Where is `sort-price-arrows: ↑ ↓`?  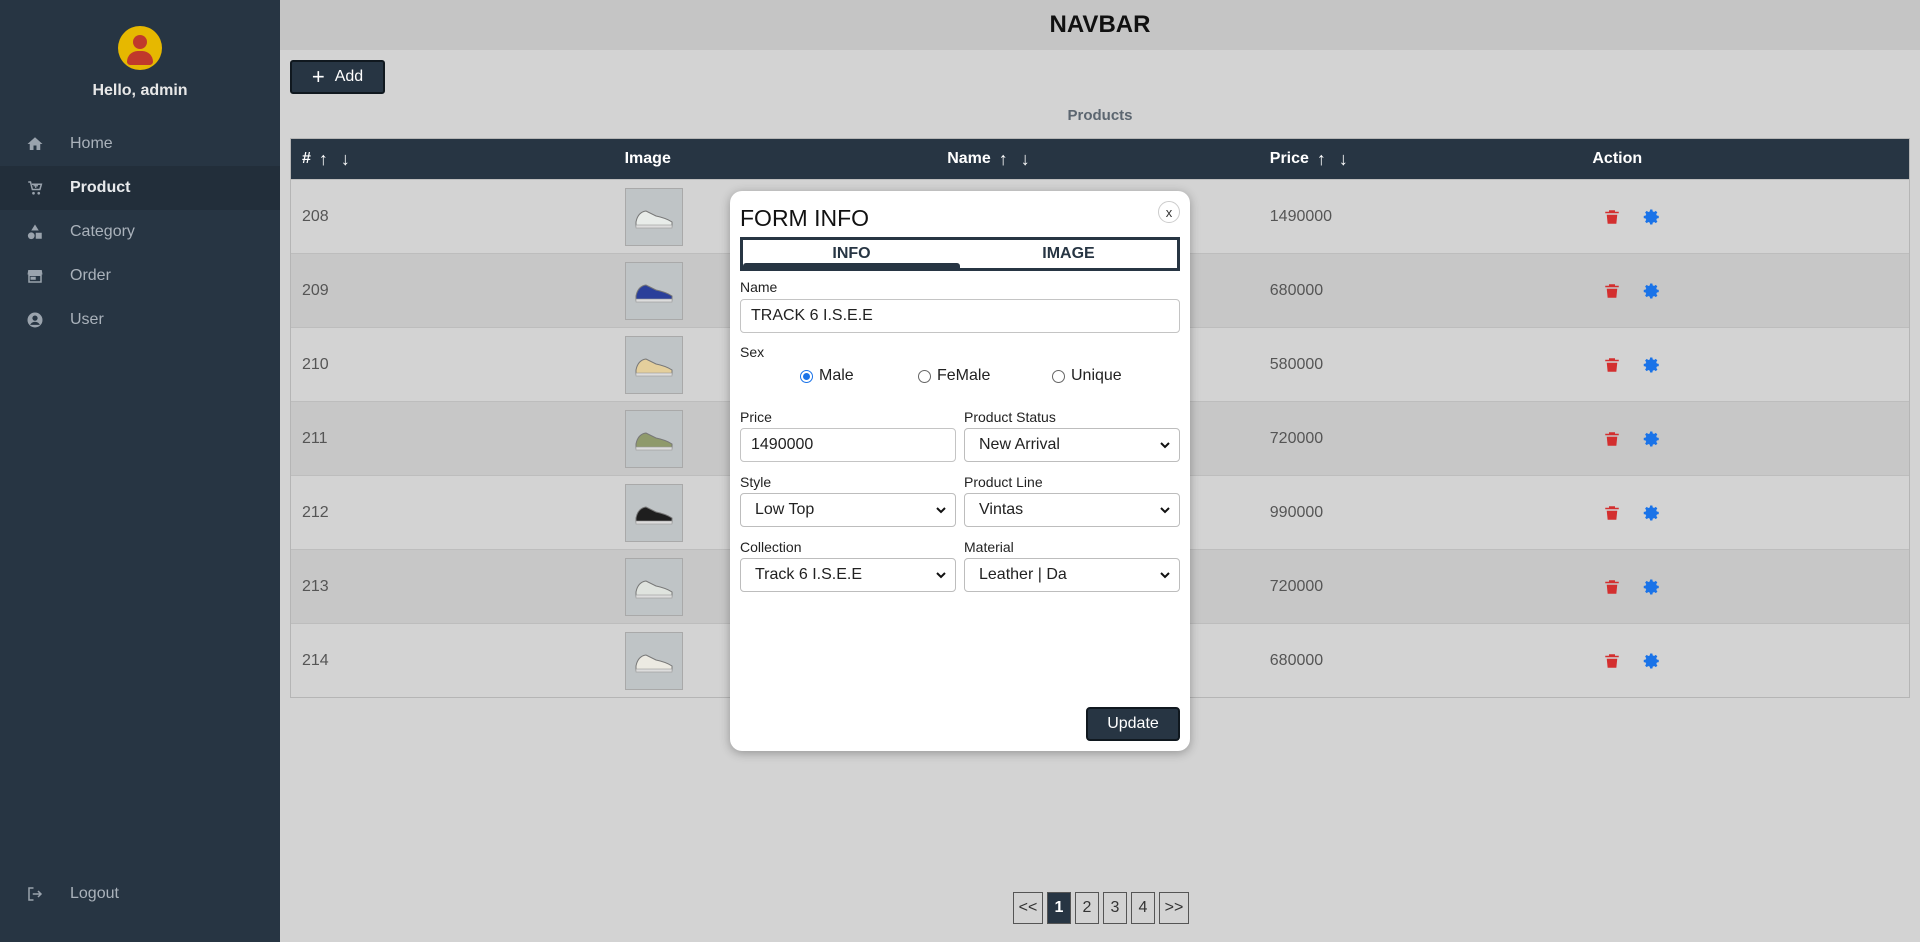 sort-price-arrows: ↑ ↓ is located at coordinates (1334, 159).